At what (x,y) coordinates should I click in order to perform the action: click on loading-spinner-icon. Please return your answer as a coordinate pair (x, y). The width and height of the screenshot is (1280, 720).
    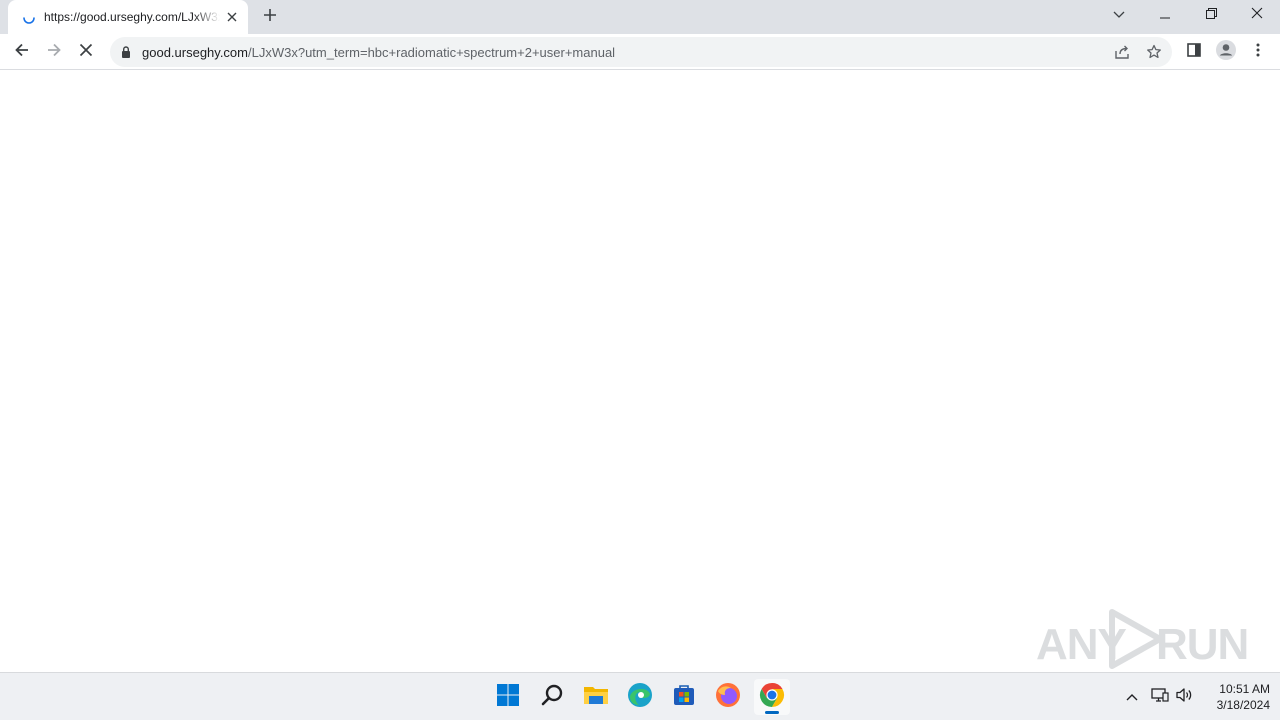
    Looking at the image, I should click on (29, 18).